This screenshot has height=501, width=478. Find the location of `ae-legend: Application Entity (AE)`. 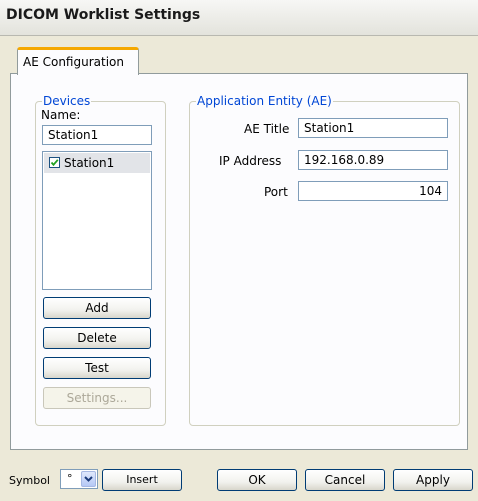

ae-legend: Application Entity (AE) is located at coordinates (264, 101).